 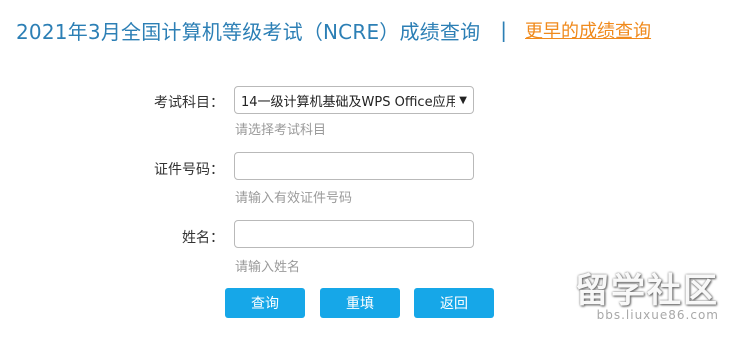 I want to click on back-button: 返回, so click(x=454, y=303).